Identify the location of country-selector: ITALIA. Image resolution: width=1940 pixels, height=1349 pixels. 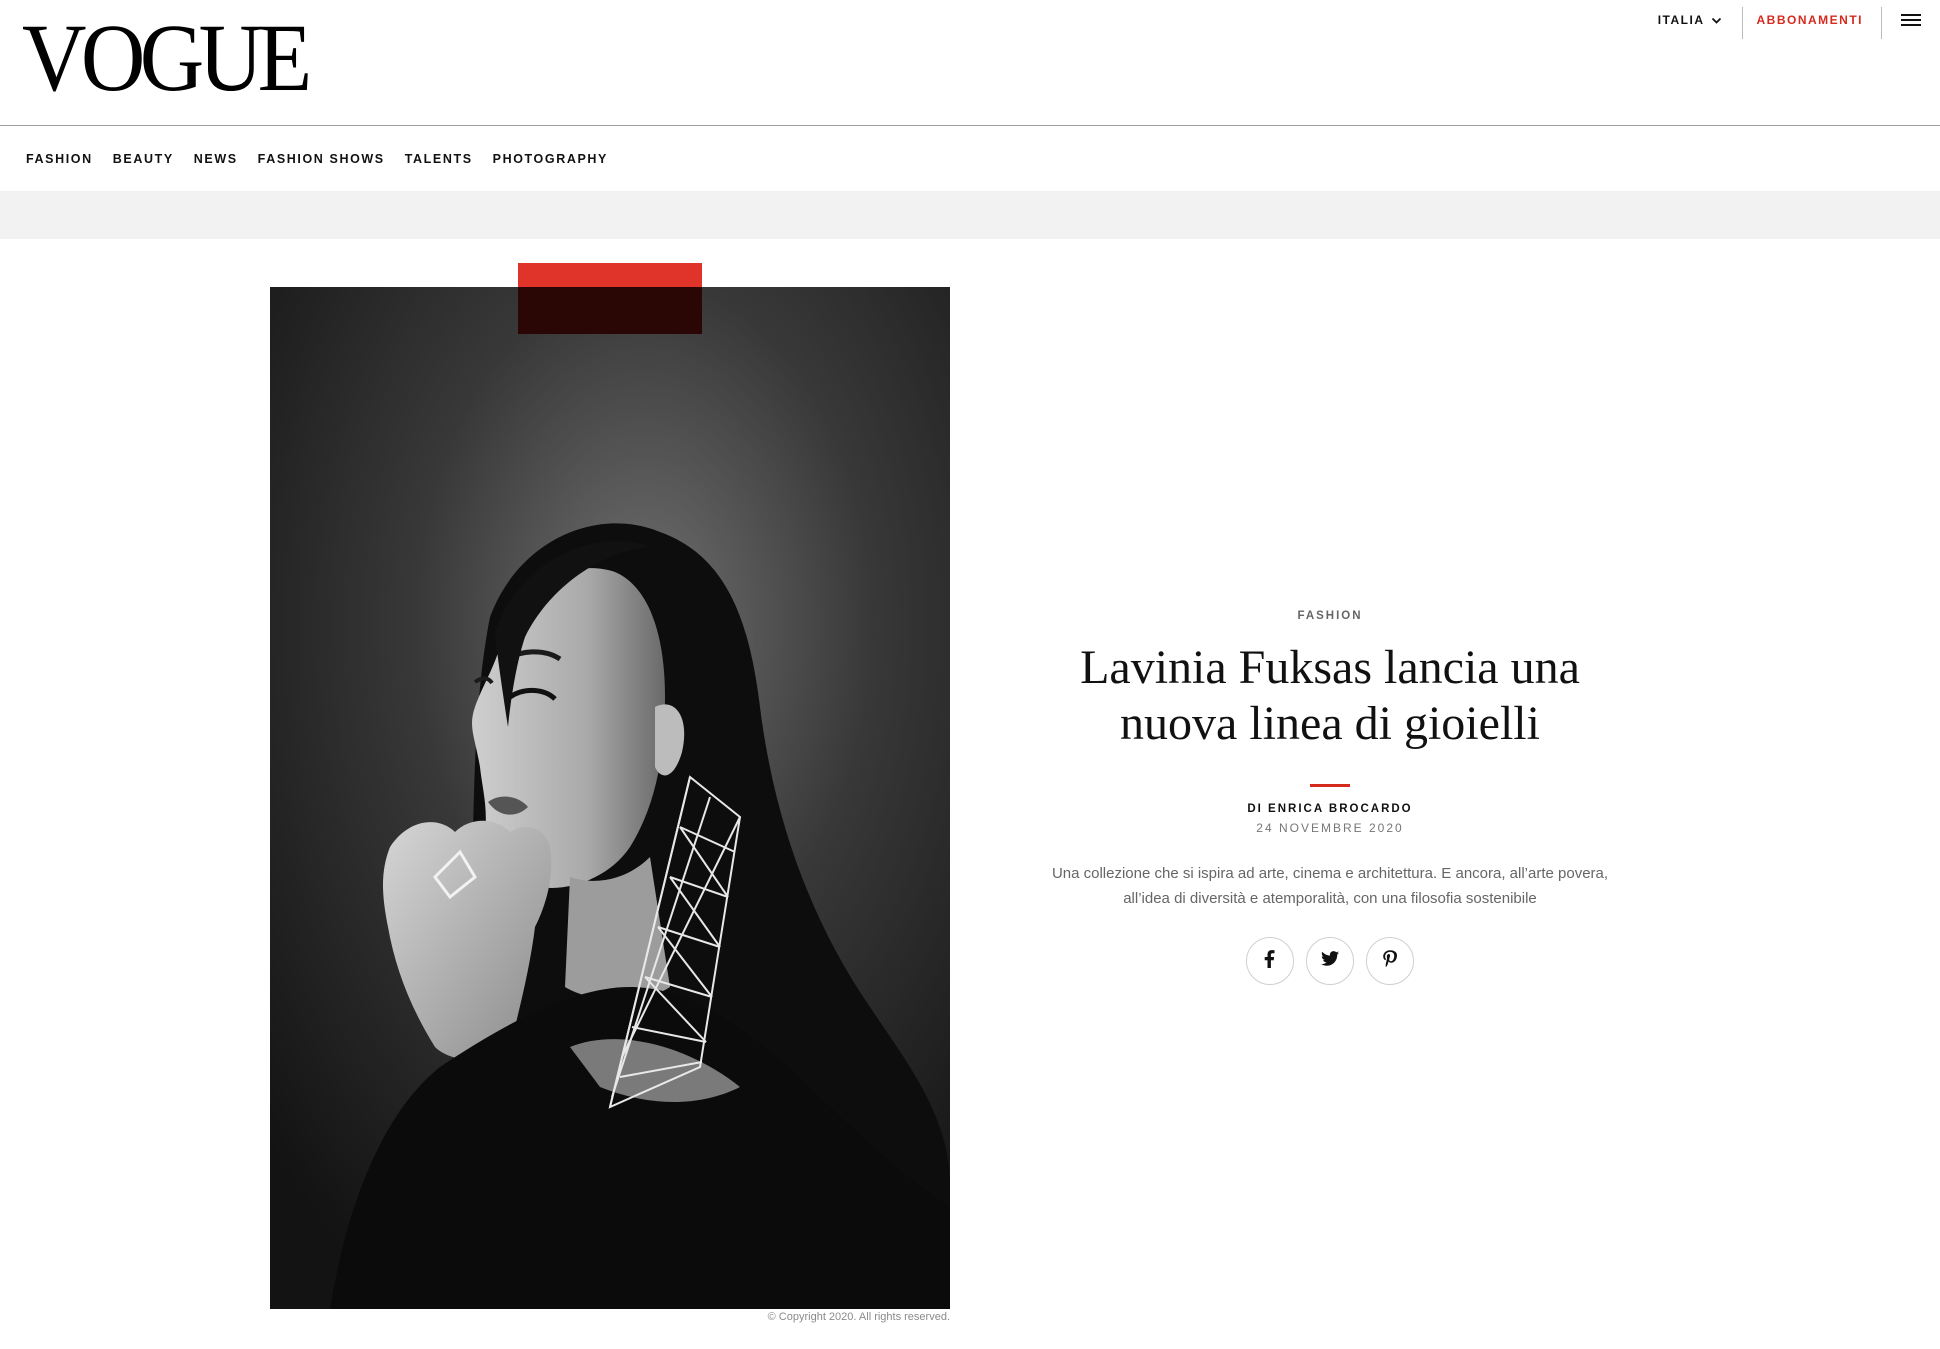
(1700, 20).